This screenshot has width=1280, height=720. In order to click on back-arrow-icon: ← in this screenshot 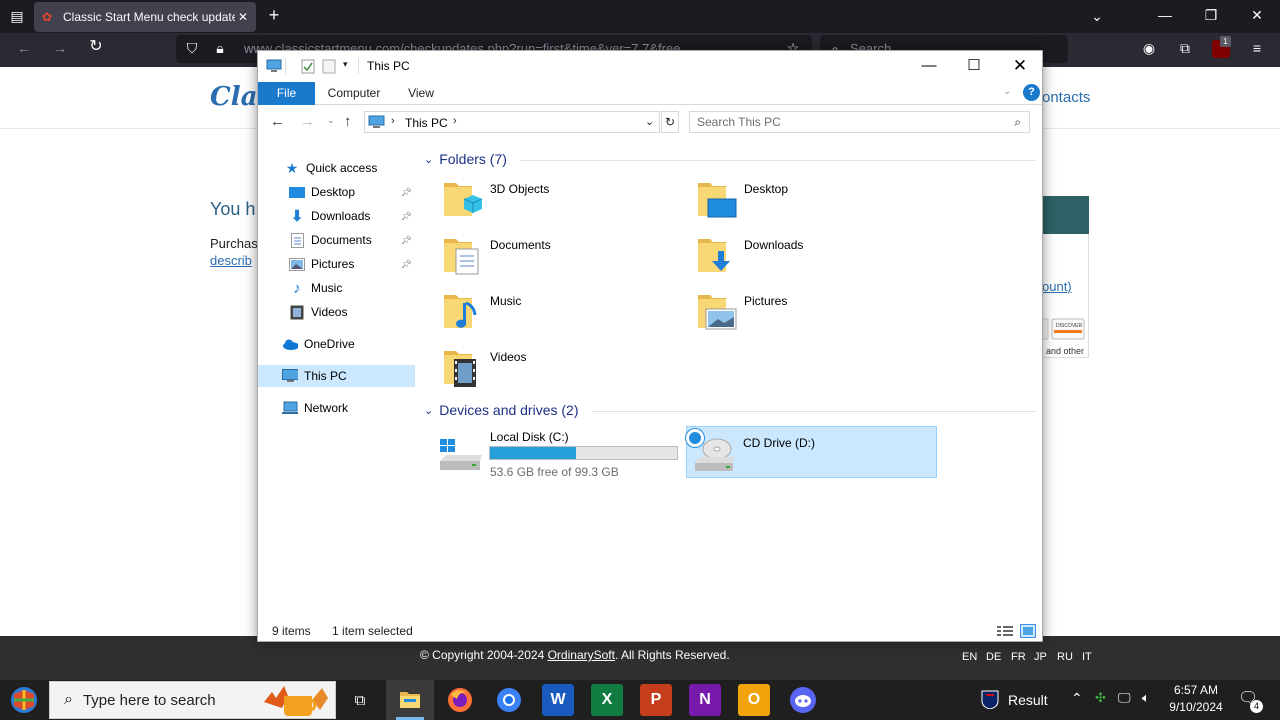, I will do `click(277, 121)`.